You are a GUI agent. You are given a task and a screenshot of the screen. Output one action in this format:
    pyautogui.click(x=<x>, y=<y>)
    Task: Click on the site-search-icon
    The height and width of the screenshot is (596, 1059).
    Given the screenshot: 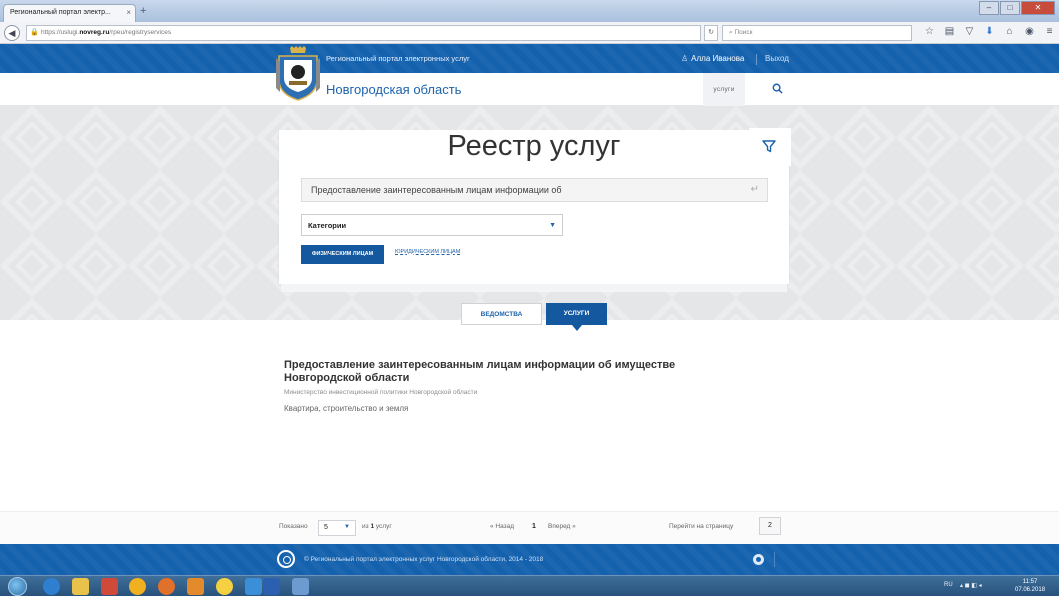 What is the action you would take?
    pyautogui.click(x=777, y=90)
    